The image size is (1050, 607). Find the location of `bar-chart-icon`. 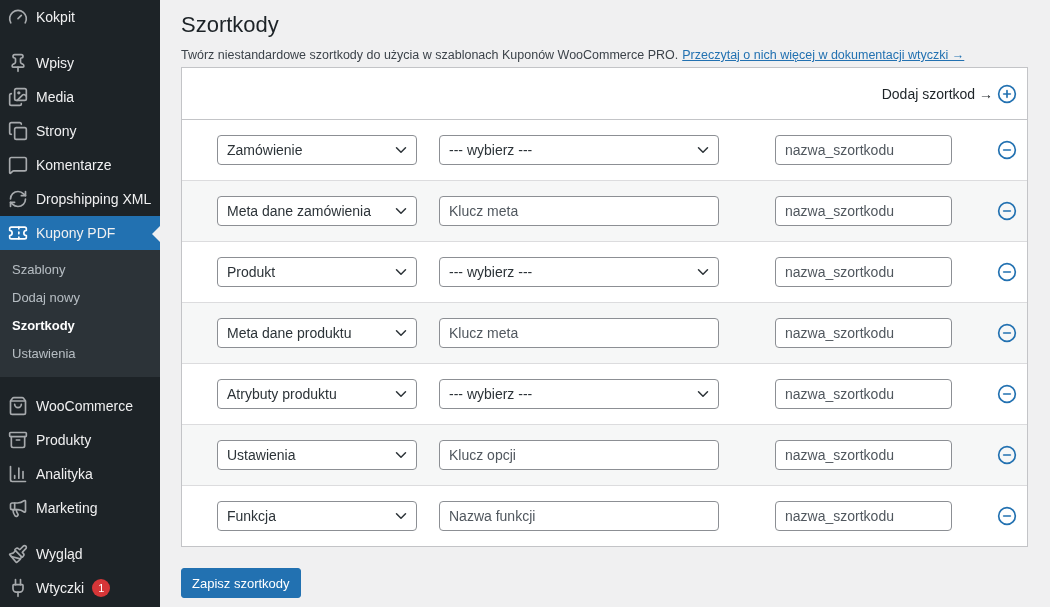

bar-chart-icon is located at coordinates (18, 474).